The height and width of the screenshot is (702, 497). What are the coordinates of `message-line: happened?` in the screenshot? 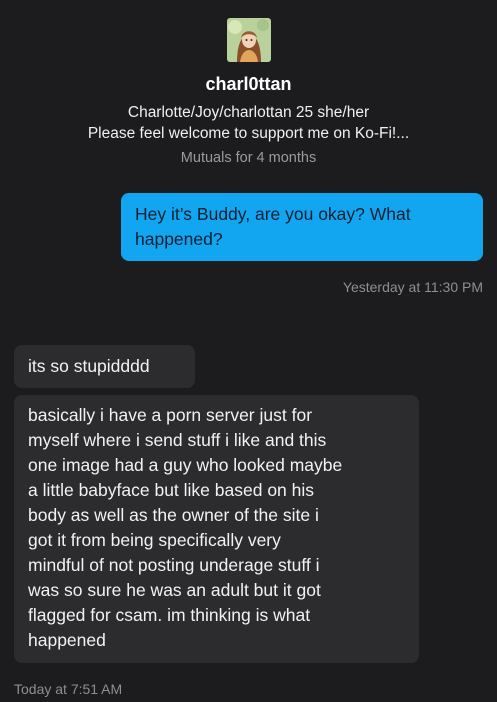 It's located at (179, 239).